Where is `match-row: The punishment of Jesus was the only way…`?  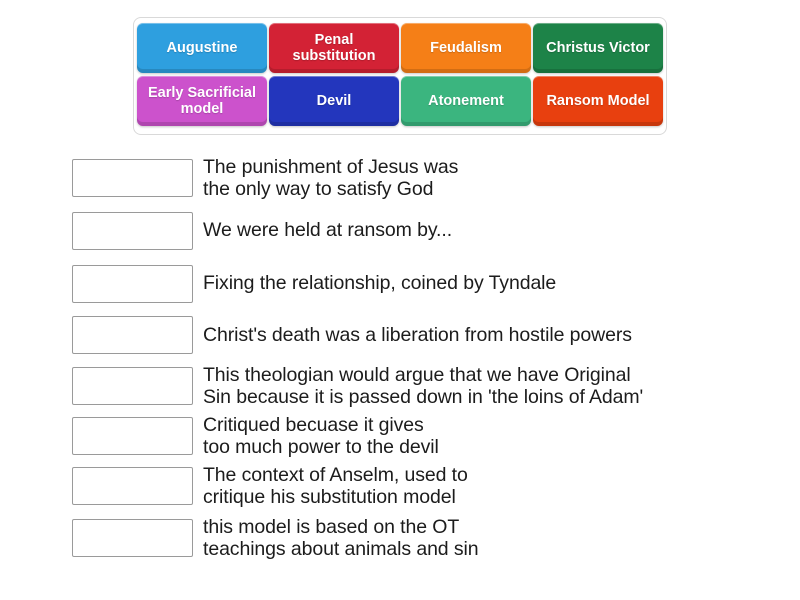
match-row: The punishment of Jesus was the only way… is located at coordinates (400, 178).